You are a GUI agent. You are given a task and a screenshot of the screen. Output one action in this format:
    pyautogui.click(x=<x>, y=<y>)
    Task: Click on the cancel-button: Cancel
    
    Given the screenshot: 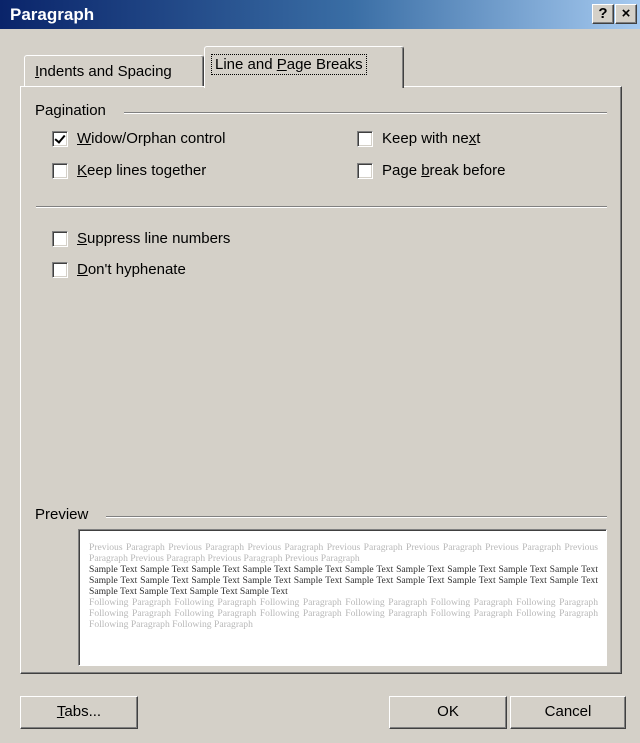 What is the action you would take?
    pyautogui.click(x=568, y=712)
    